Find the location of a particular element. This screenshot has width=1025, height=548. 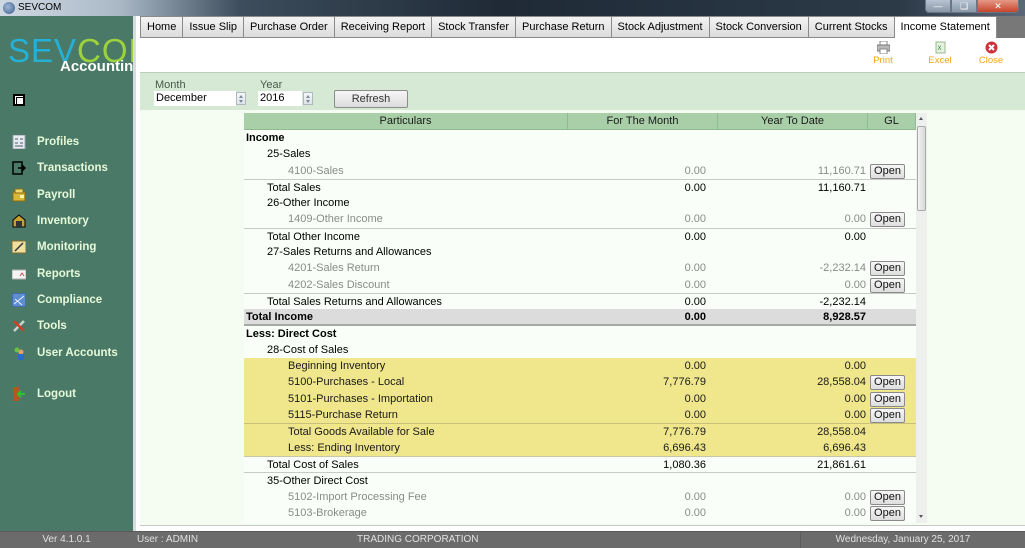

table-row: Total Income 0.00 8,928.57 is located at coordinates (580, 317).